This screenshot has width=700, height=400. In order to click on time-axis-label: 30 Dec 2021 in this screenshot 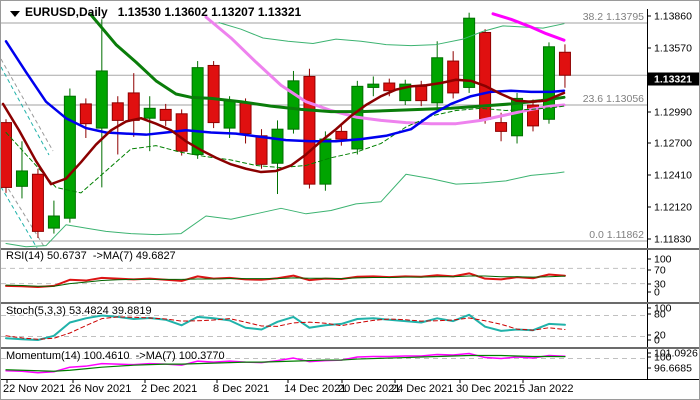, I will do `click(487, 389)`.